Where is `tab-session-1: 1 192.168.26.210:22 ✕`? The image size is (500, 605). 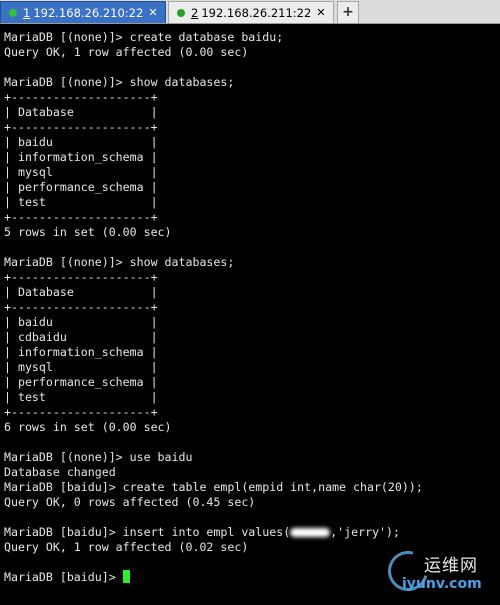
tab-session-1: 1 192.168.26.210:22 ✕ is located at coordinates (83, 12).